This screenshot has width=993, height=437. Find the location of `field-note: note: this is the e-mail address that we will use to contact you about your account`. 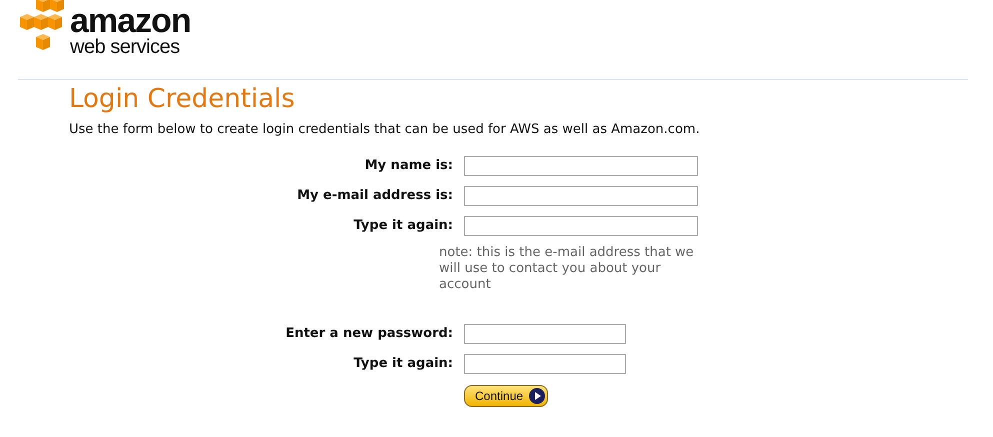

field-note: note: this is the e-mail address that we will use to contact you about your account is located at coordinates (567, 269).